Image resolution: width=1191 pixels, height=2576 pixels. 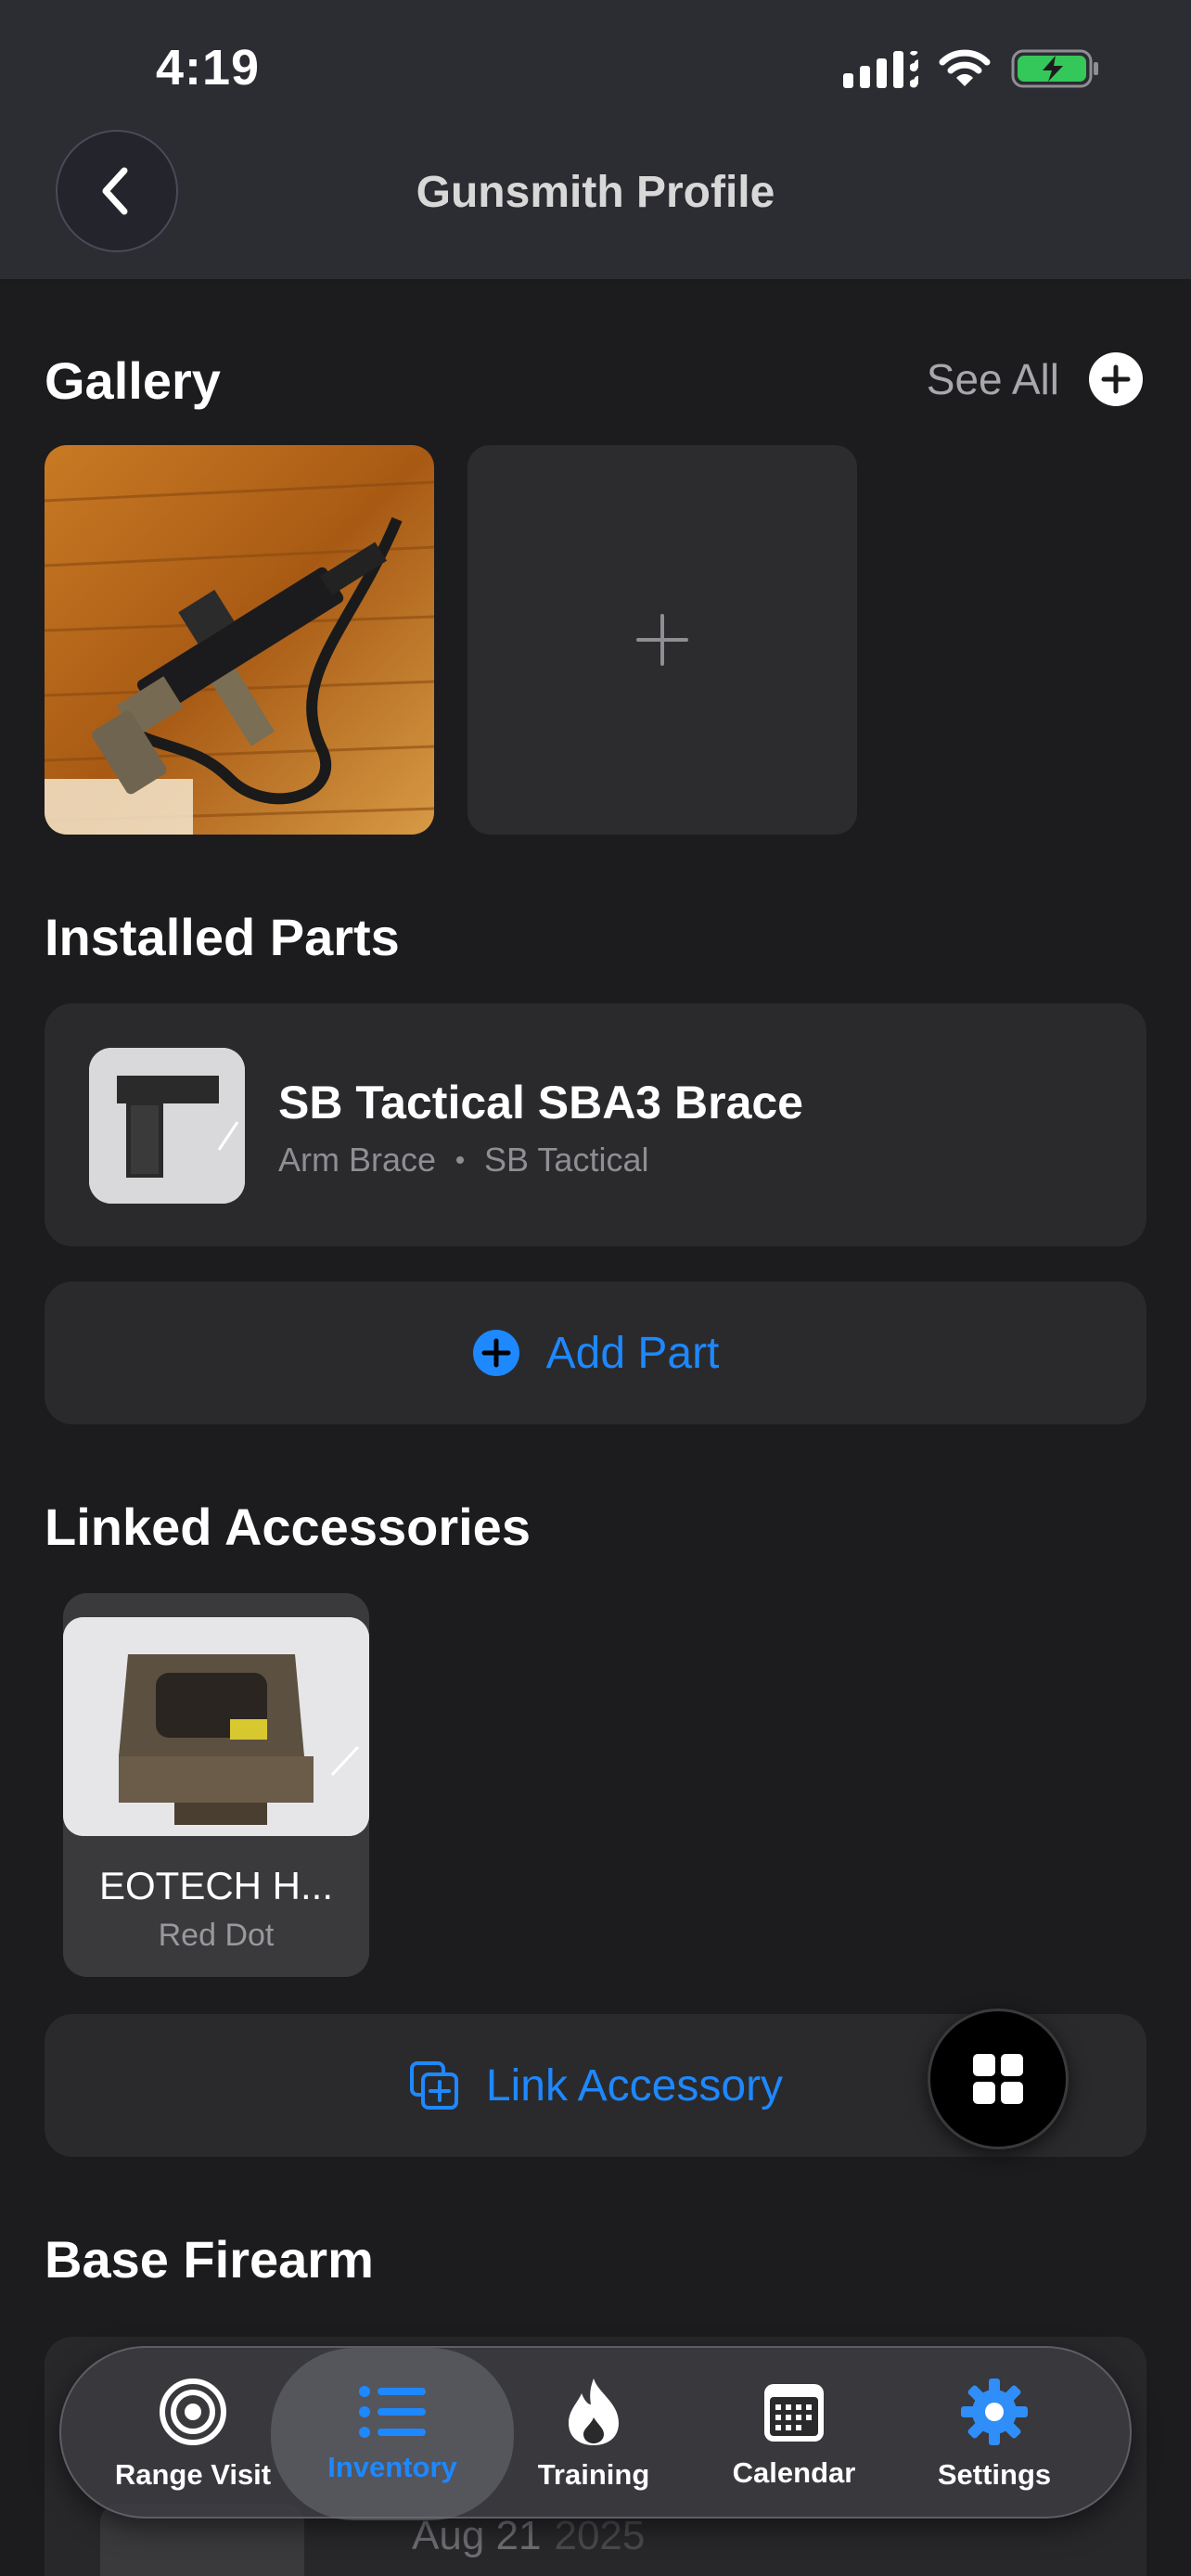 I want to click on add-part-label: Add Part, so click(x=632, y=1353).